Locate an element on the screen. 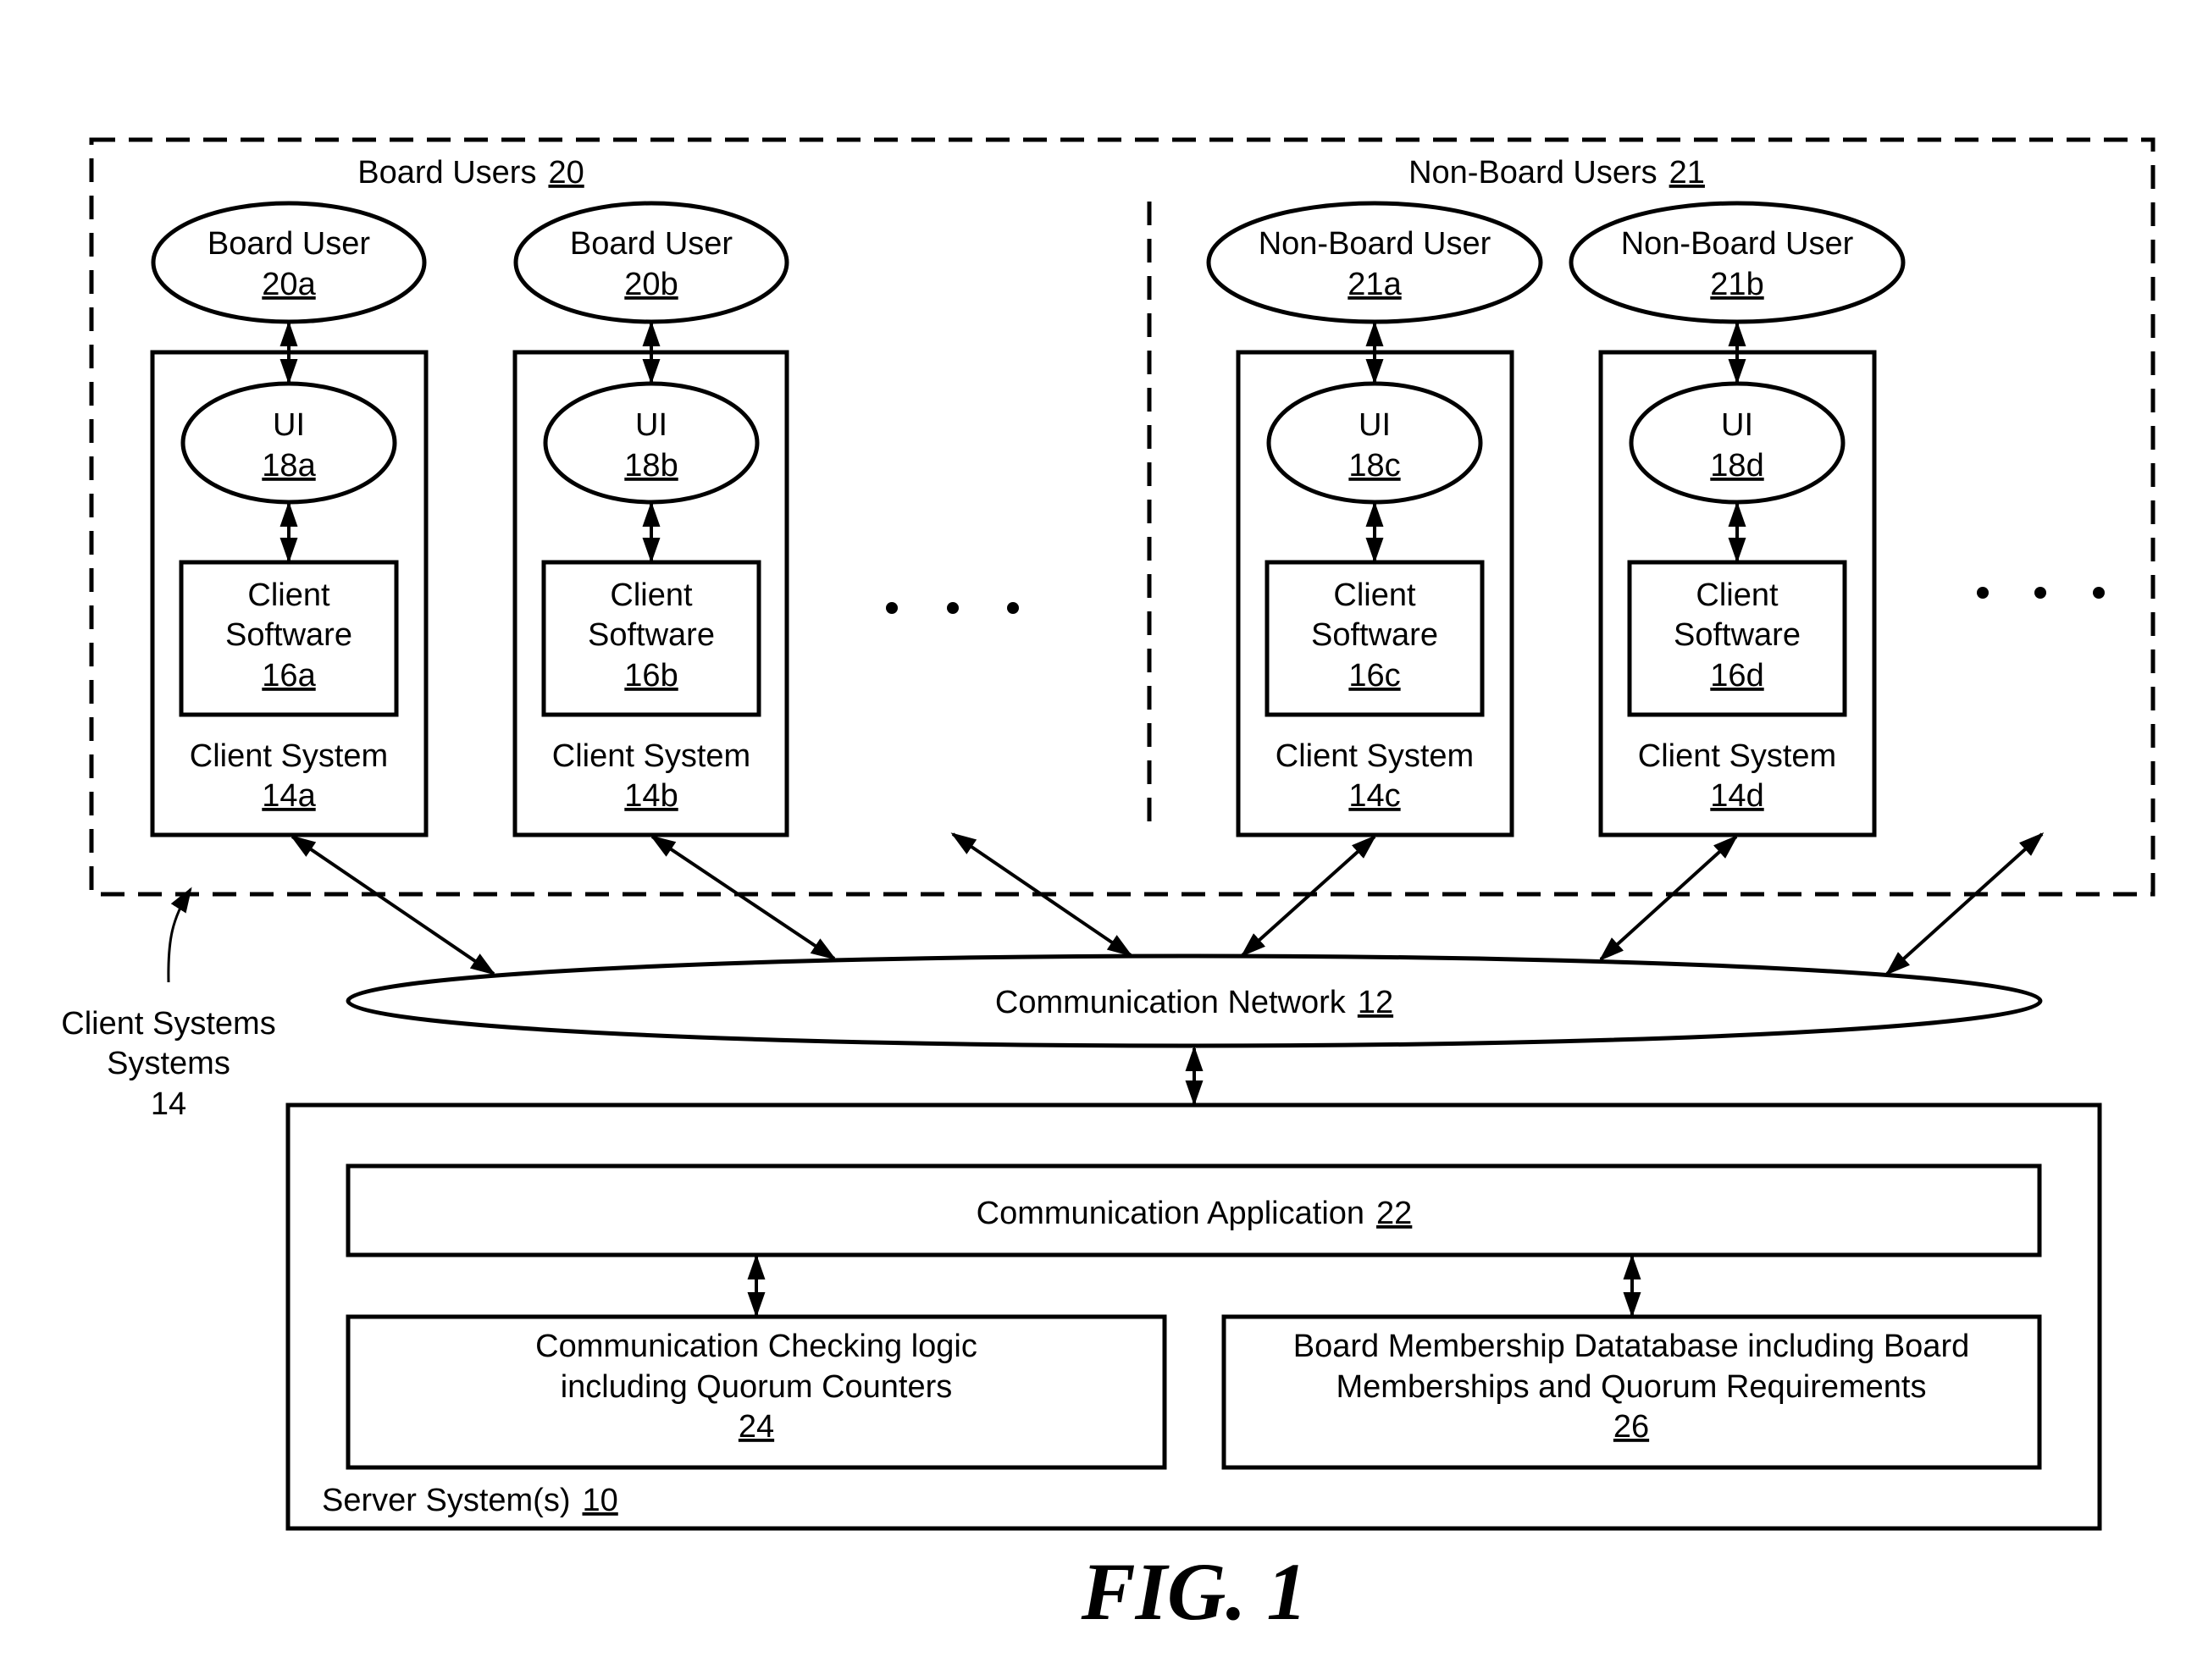 The image size is (2186, 1680). non-board-users-label: Non-Board Users 21 is located at coordinates (1556, 173).